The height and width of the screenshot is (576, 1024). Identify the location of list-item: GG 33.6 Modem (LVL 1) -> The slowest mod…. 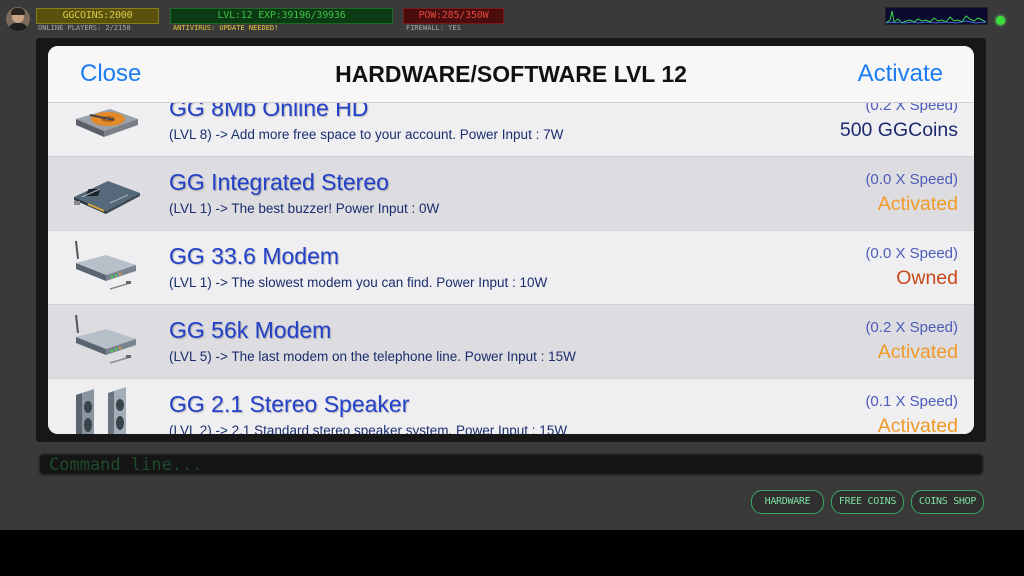
(511, 268).